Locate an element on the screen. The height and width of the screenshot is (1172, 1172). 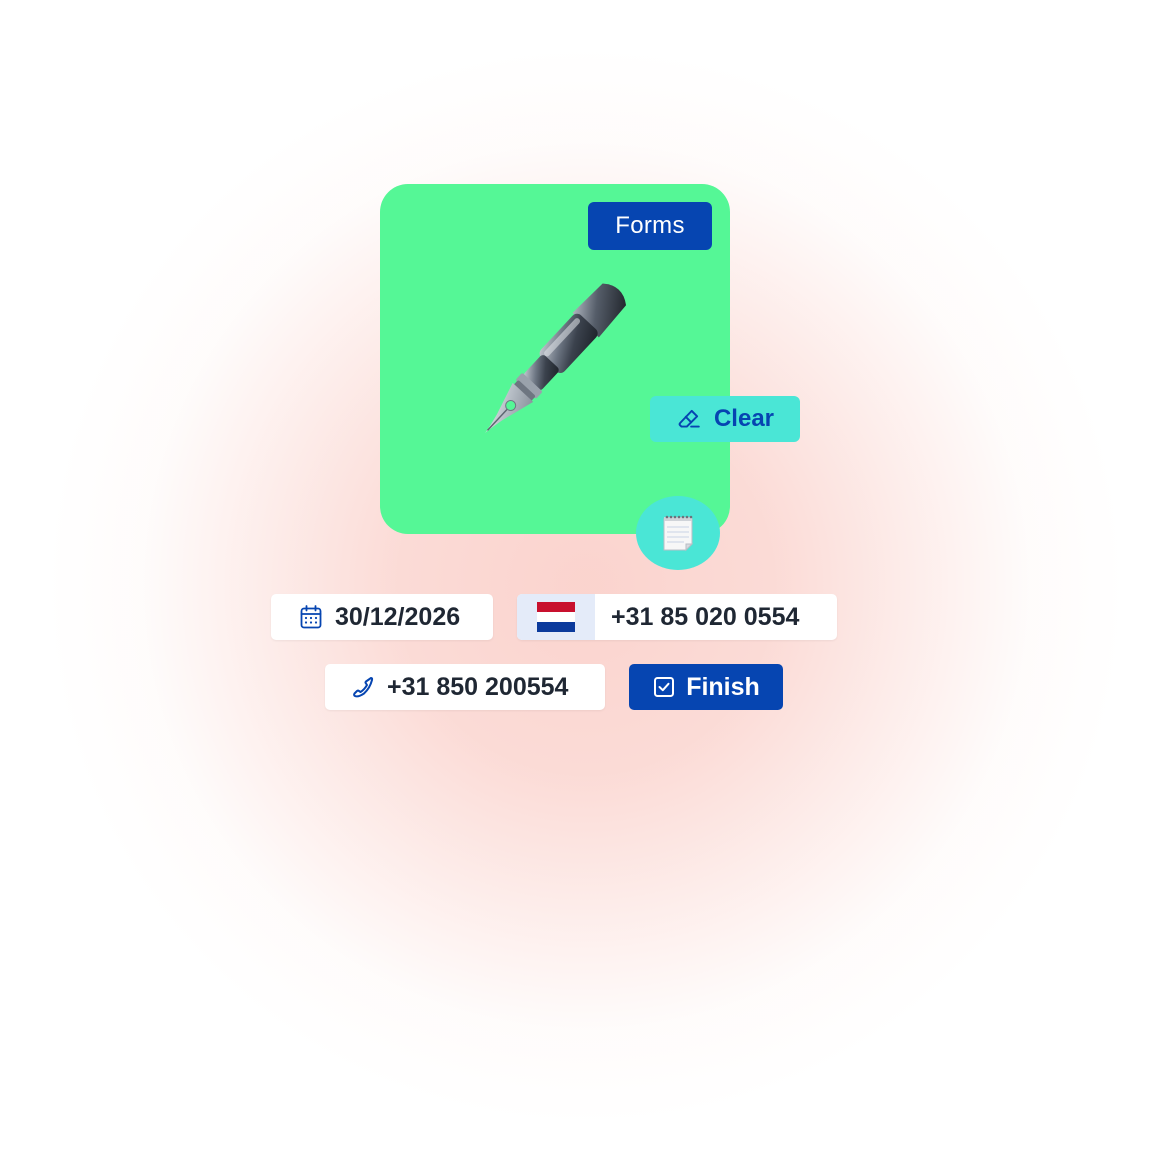
intl-phone-value: +31 85 020 0554 is located at coordinates (705, 616).